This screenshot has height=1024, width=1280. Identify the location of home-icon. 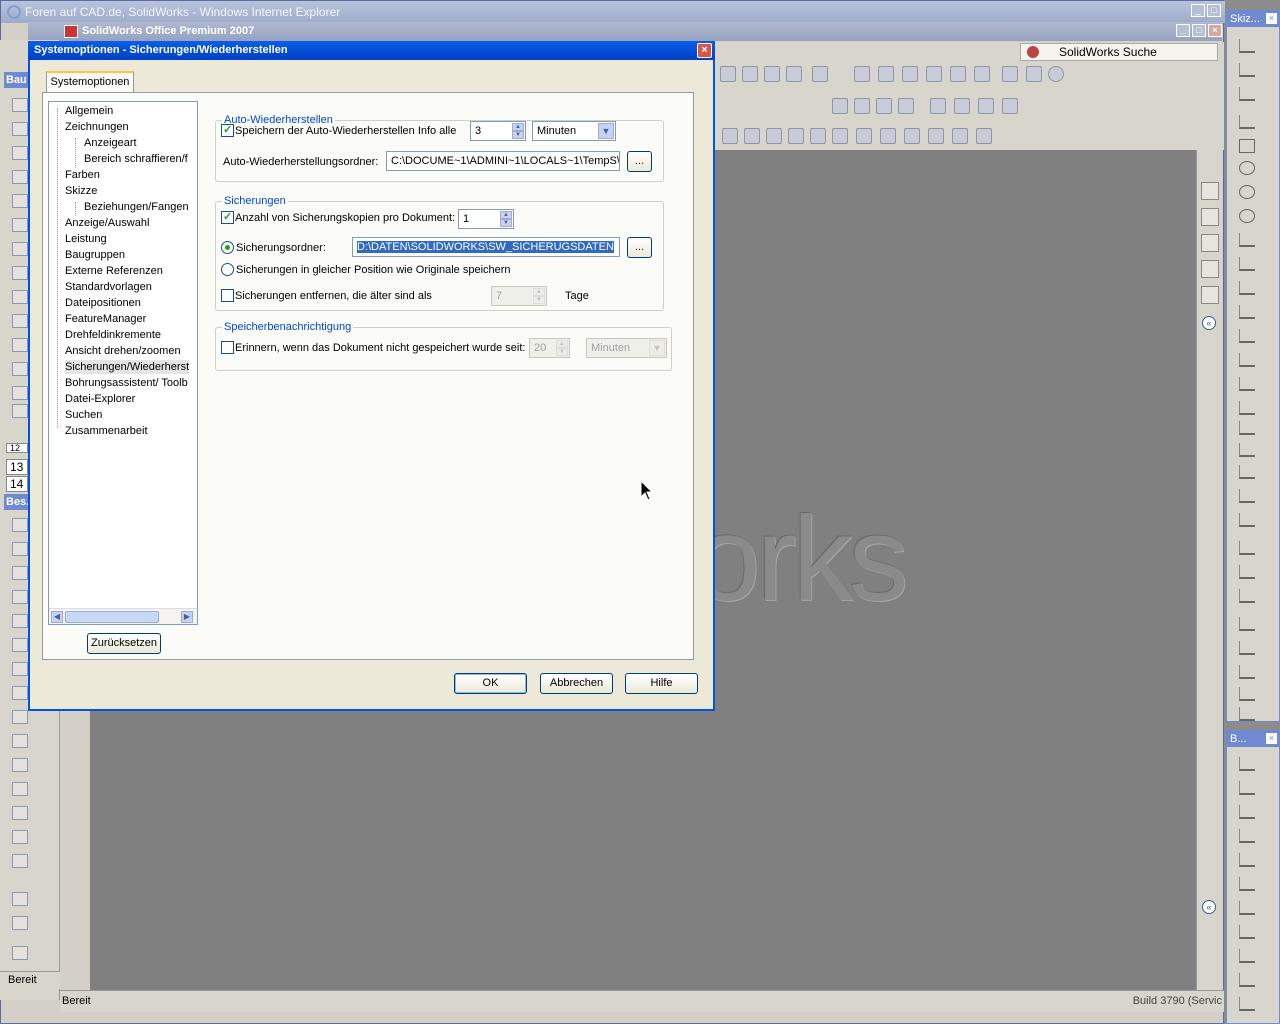
(1210, 191).